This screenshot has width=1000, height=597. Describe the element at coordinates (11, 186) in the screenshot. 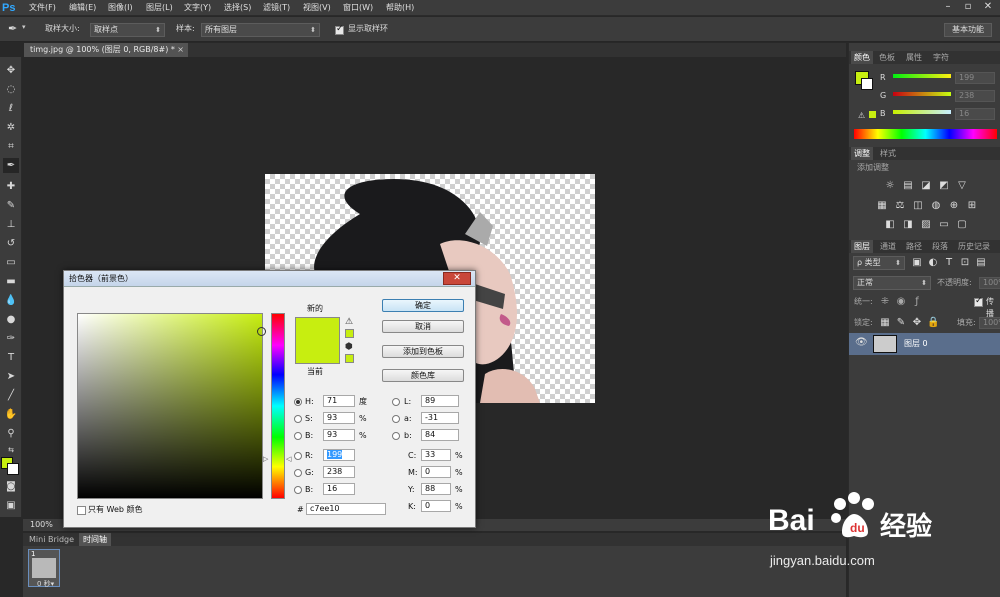

I see `healing-brush-tool-icon: ✚` at that location.